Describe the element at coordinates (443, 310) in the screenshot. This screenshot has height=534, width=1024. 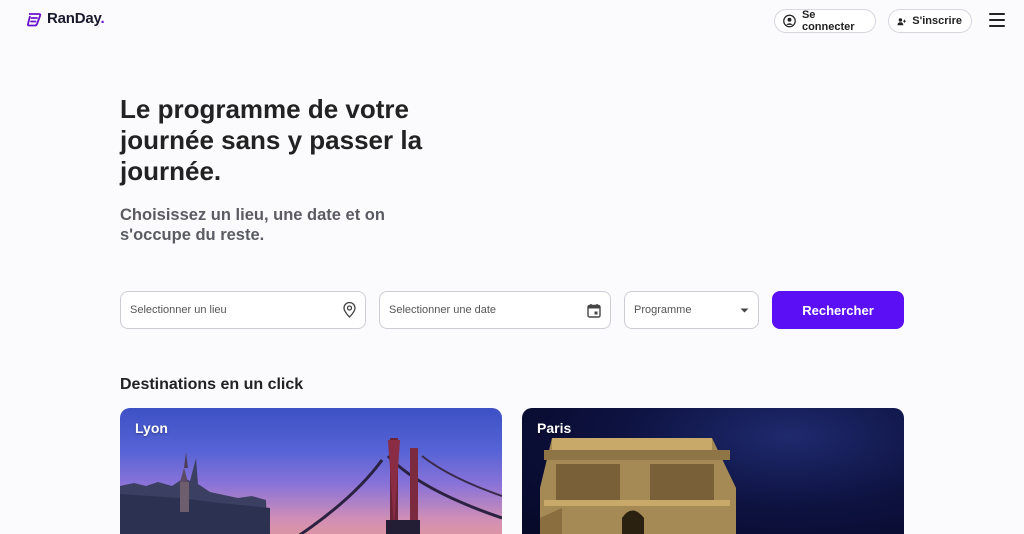
I see `date-placeholder: Selectionner une date` at that location.